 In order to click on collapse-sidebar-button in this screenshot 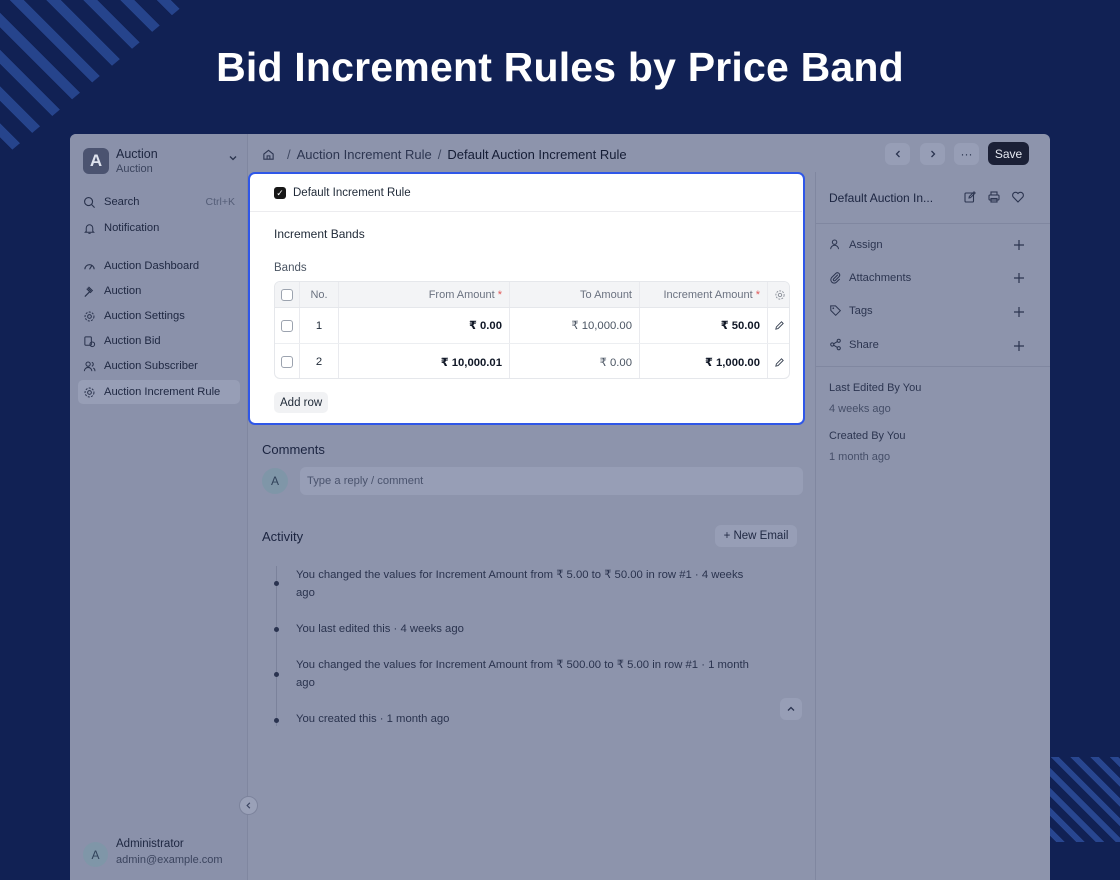, I will do `click(248, 805)`.